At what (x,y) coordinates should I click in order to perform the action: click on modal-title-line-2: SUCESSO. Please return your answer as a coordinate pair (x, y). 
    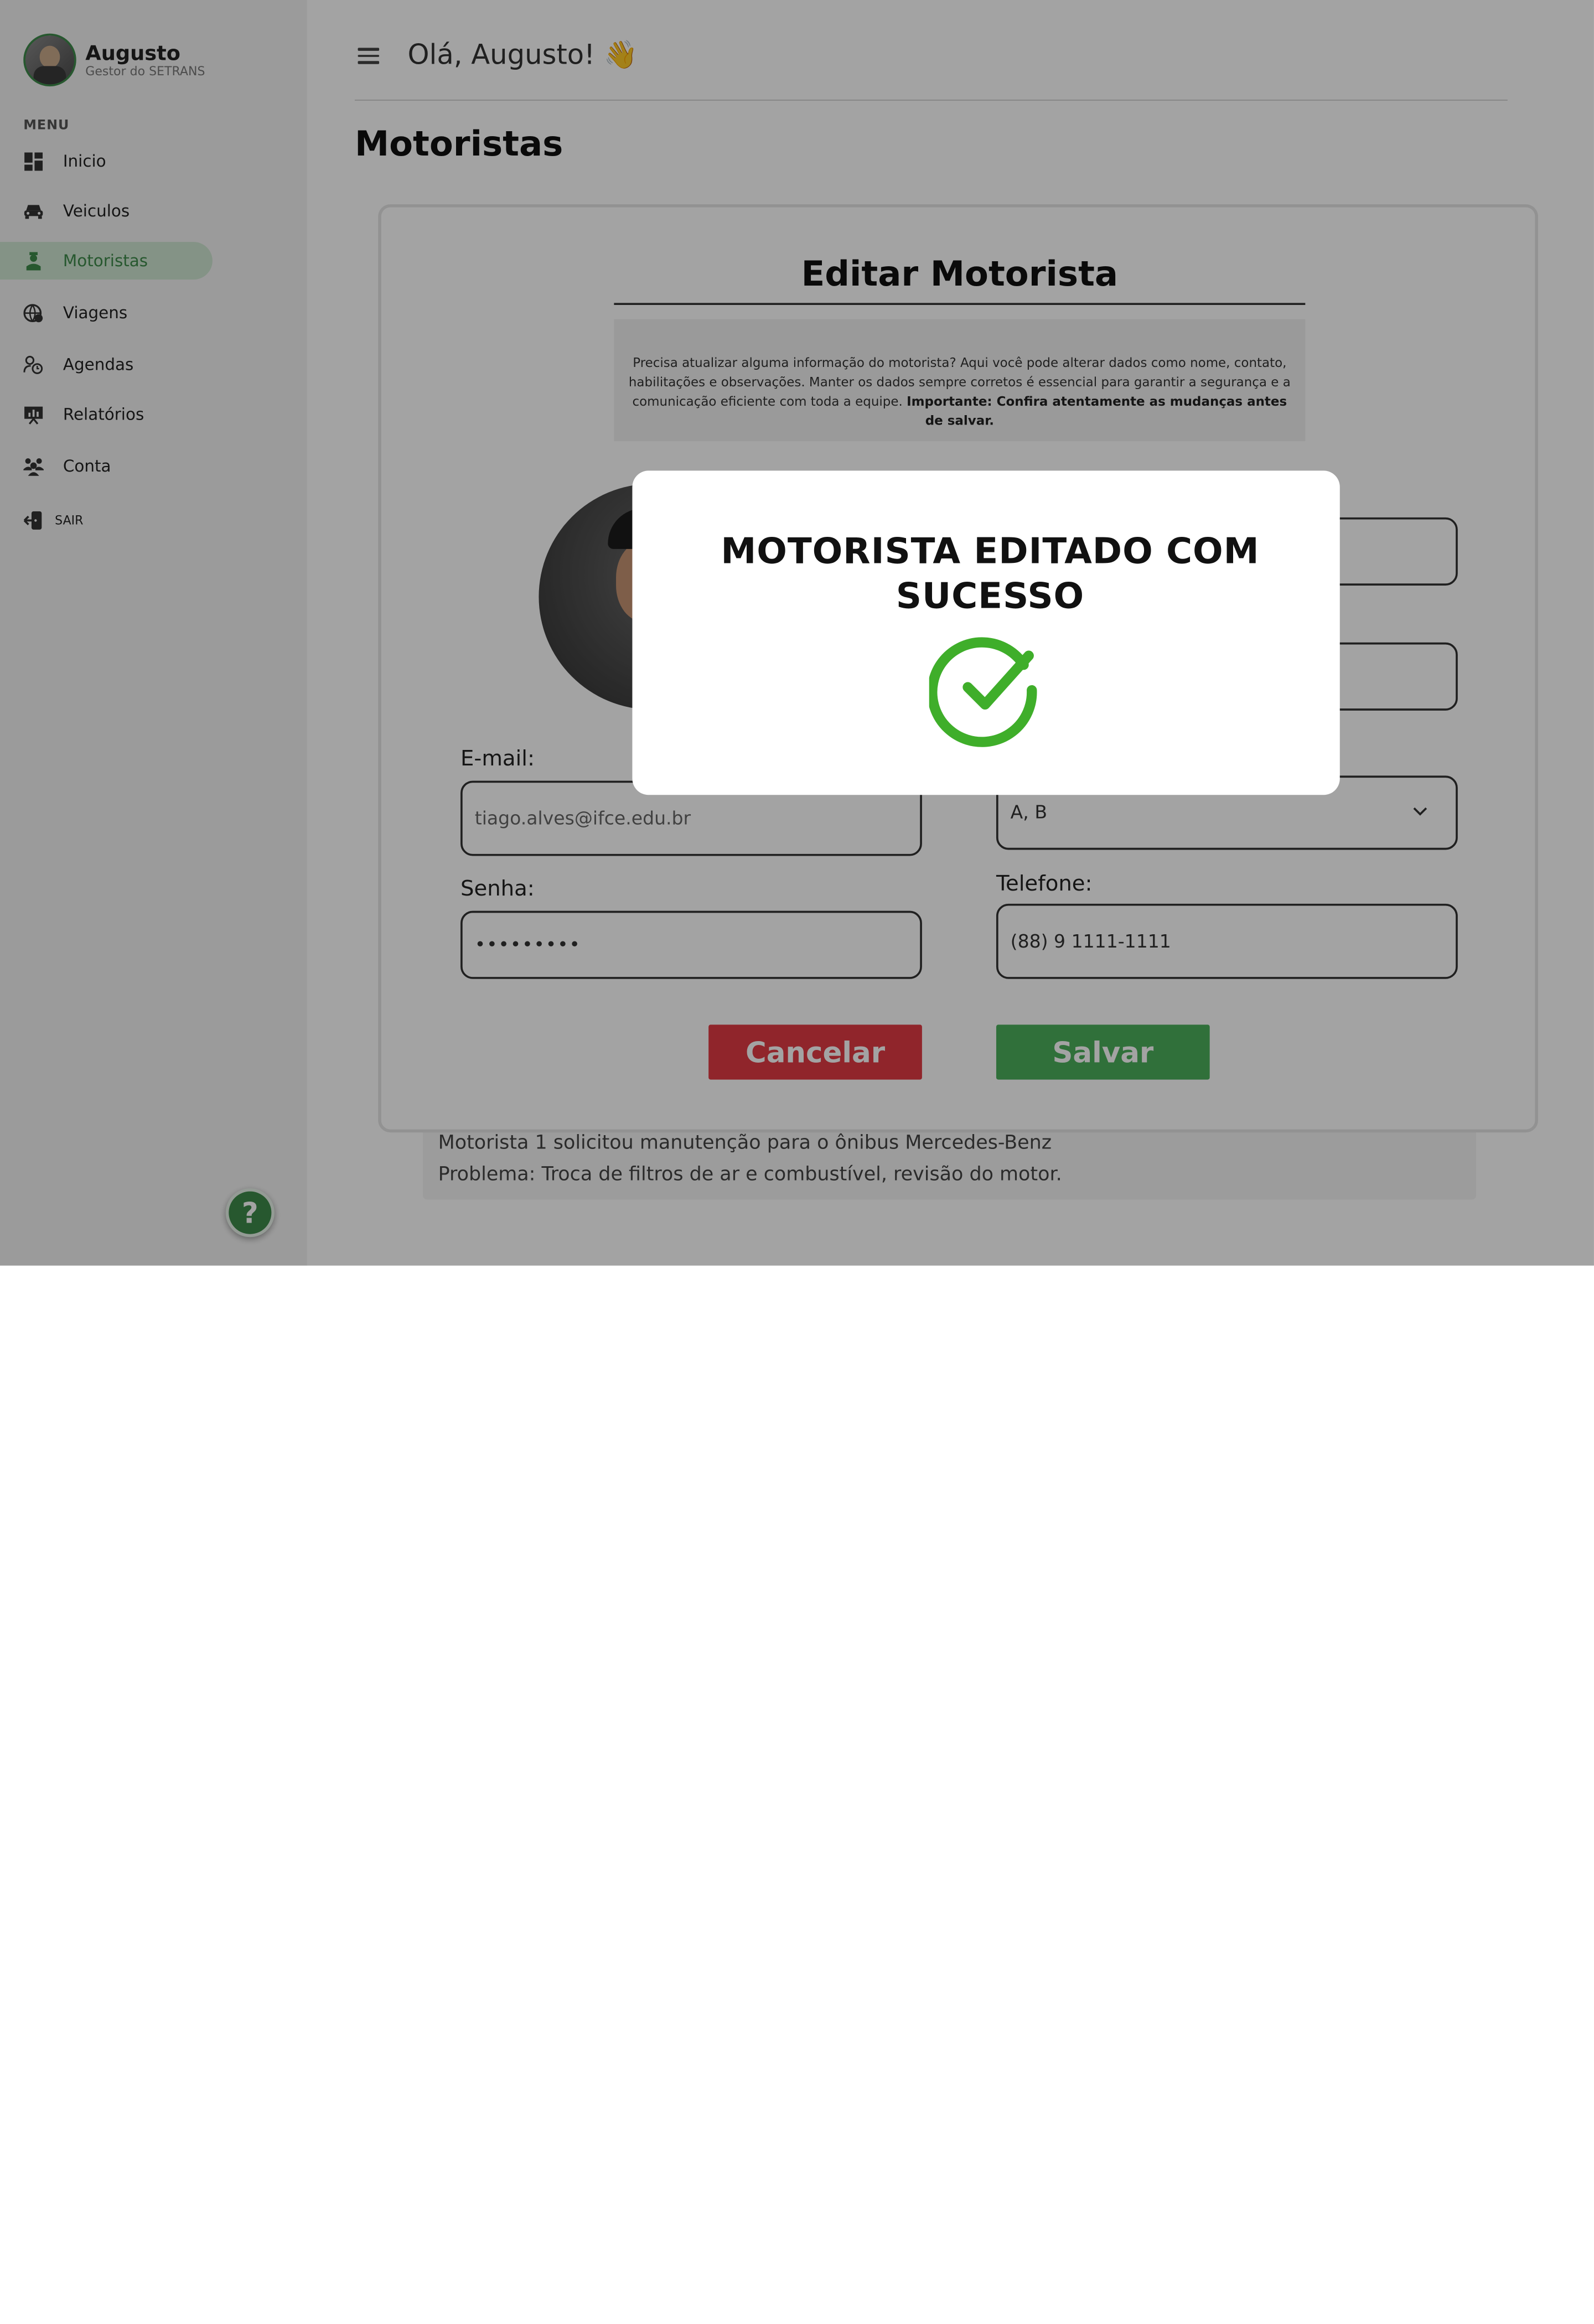
    Looking at the image, I should click on (991, 596).